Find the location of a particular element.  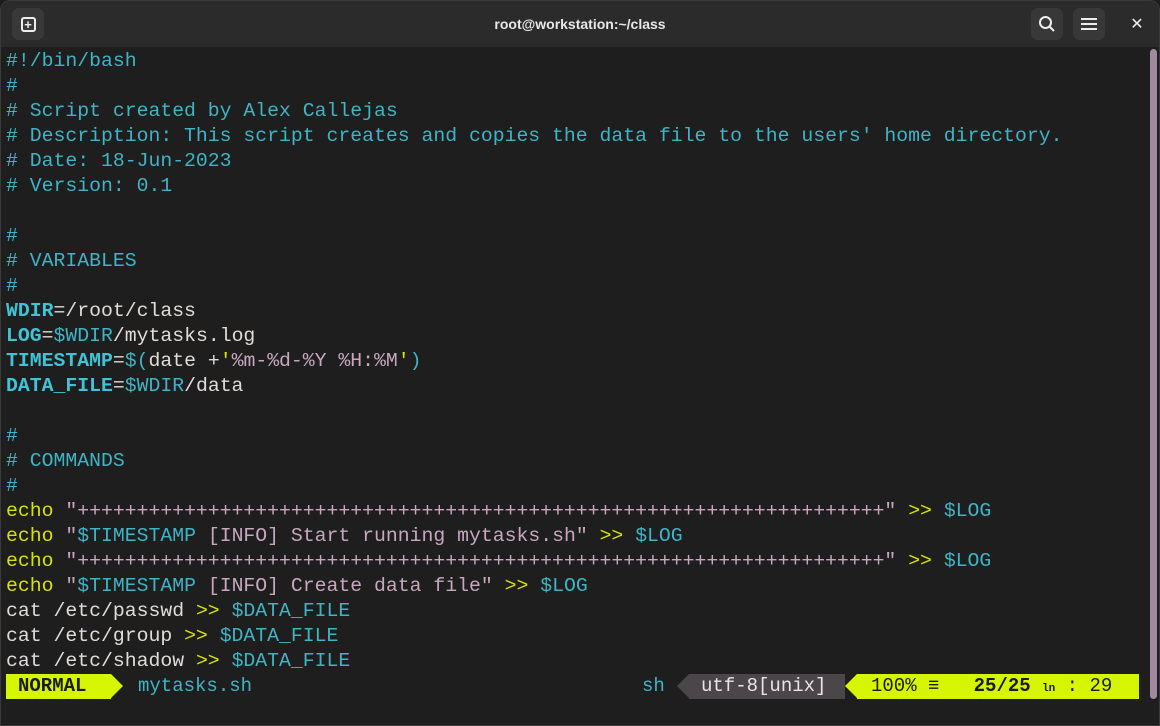

code-token: cat /etc/group is located at coordinates (95, 636).